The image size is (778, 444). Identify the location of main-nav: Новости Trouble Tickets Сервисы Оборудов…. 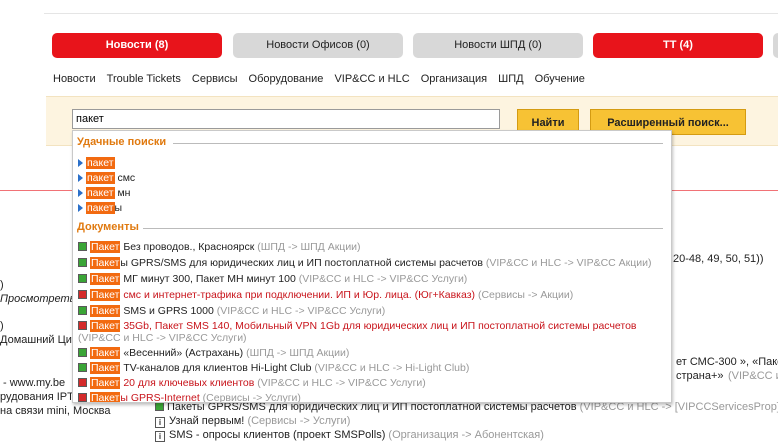
(323, 79).